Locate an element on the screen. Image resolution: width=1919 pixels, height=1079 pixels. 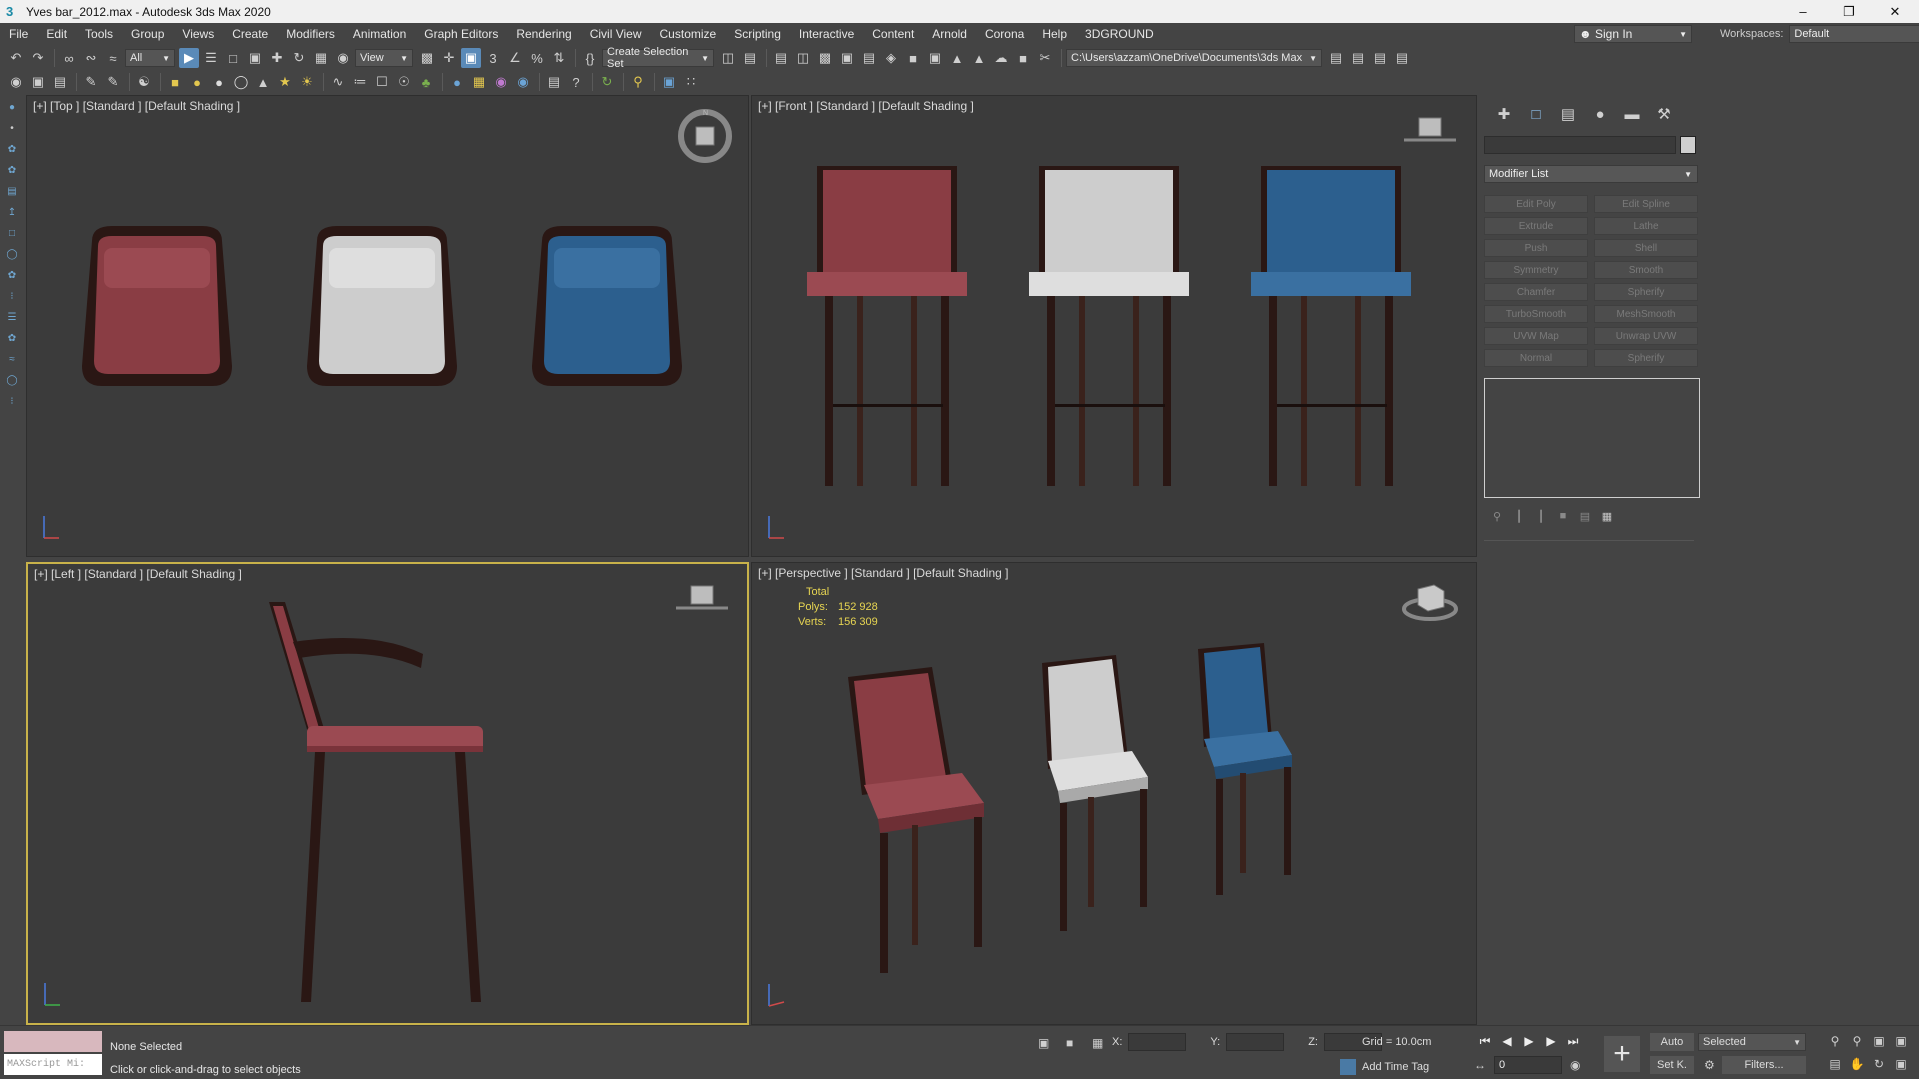
toggle-ribbon-icon: ▩ is located at coordinates (825, 58).